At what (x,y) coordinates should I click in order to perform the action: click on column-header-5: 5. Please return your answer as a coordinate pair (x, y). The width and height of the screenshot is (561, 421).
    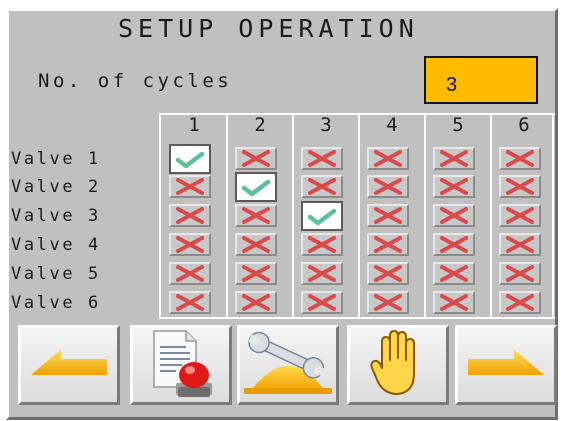
    Looking at the image, I should click on (458, 125).